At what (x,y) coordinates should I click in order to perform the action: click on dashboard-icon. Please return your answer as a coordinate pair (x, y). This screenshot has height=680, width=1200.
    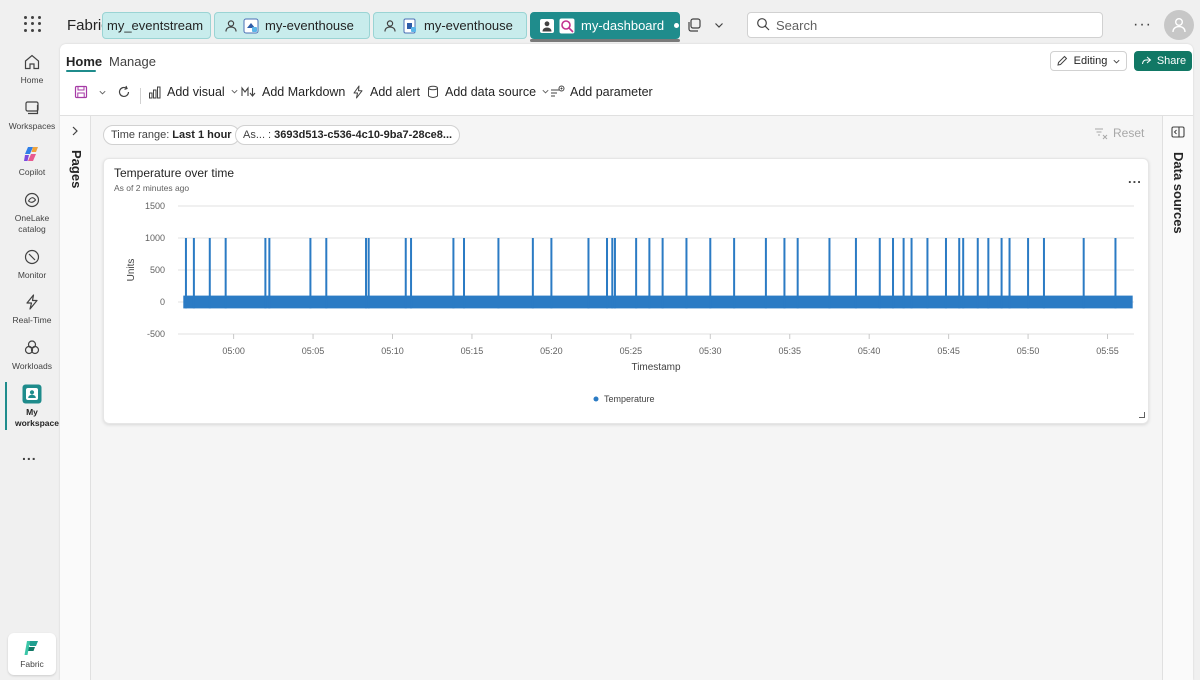
    Looking at the image, I should click on (567, 26).